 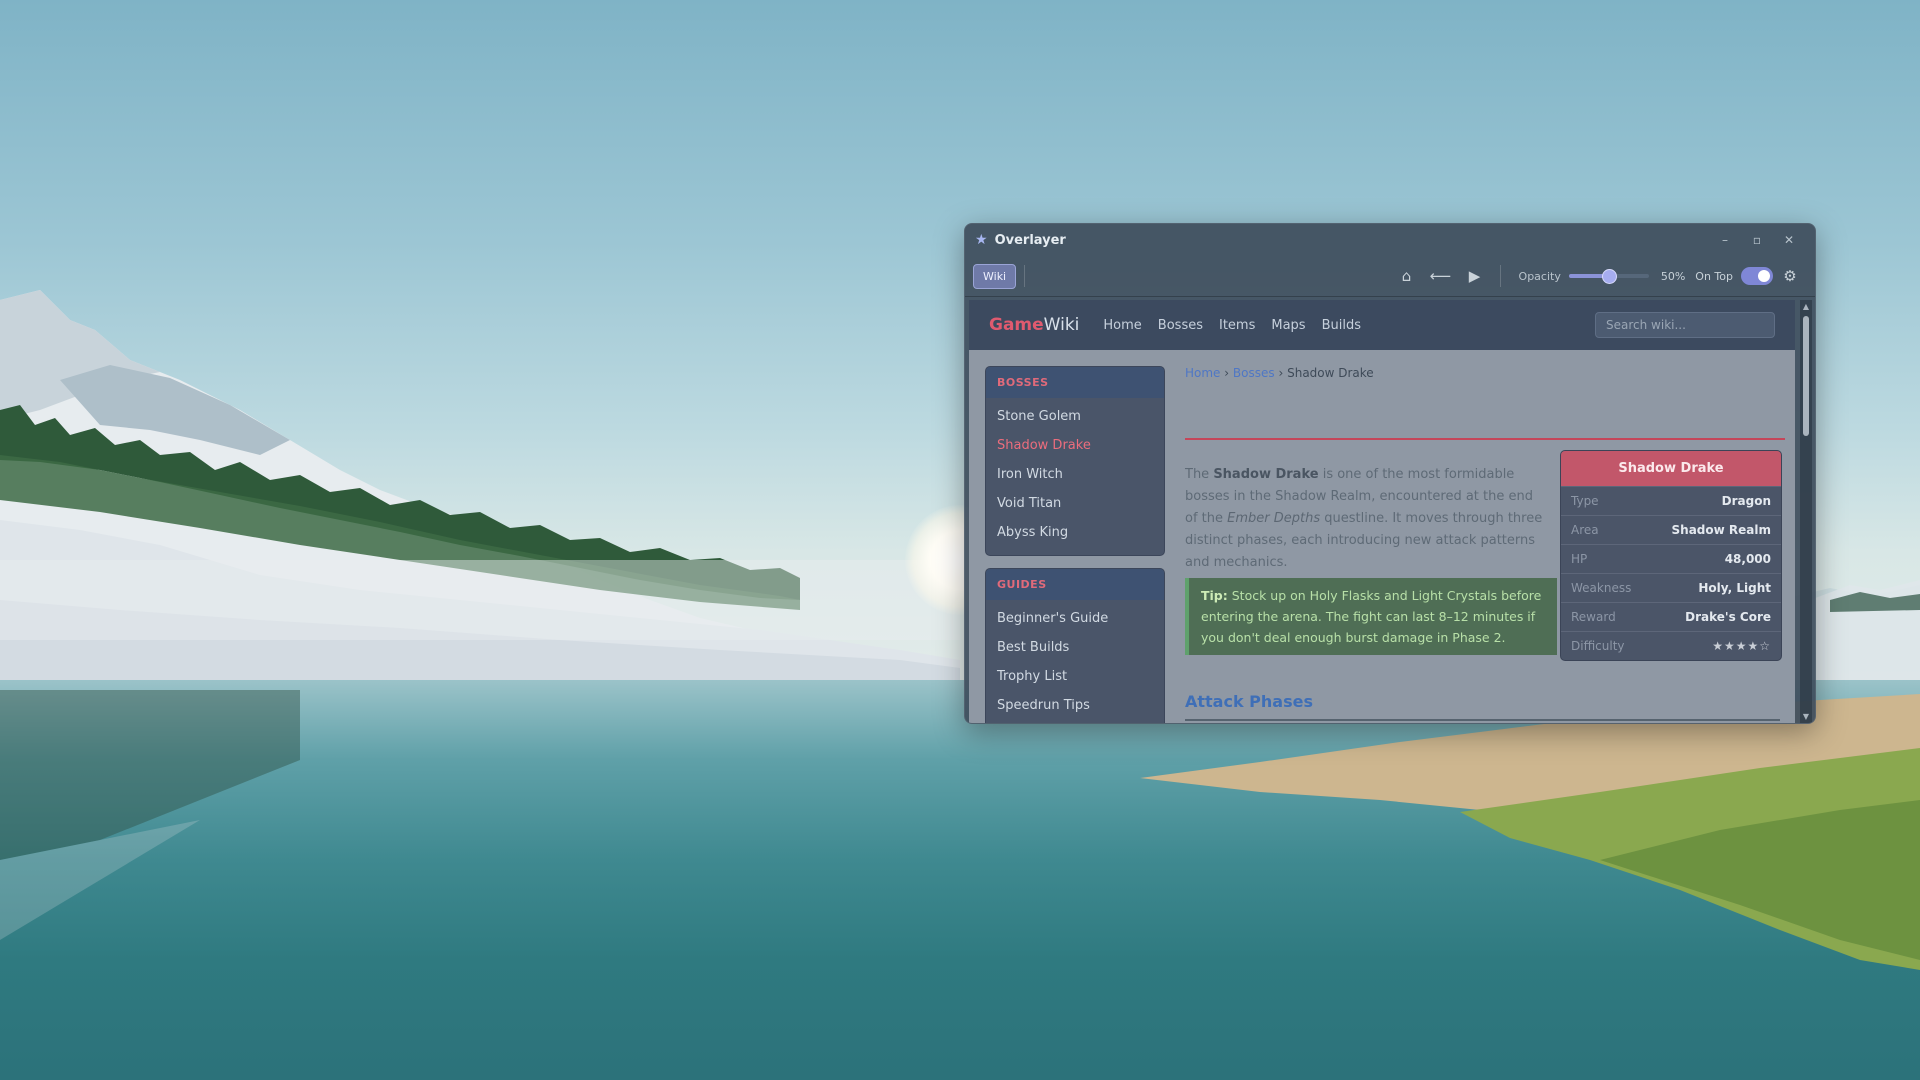 What do you see at coordinates (1199, 474) in the screenshot?
I see `intro-text-1: The` at bounding box center [1199, 474].